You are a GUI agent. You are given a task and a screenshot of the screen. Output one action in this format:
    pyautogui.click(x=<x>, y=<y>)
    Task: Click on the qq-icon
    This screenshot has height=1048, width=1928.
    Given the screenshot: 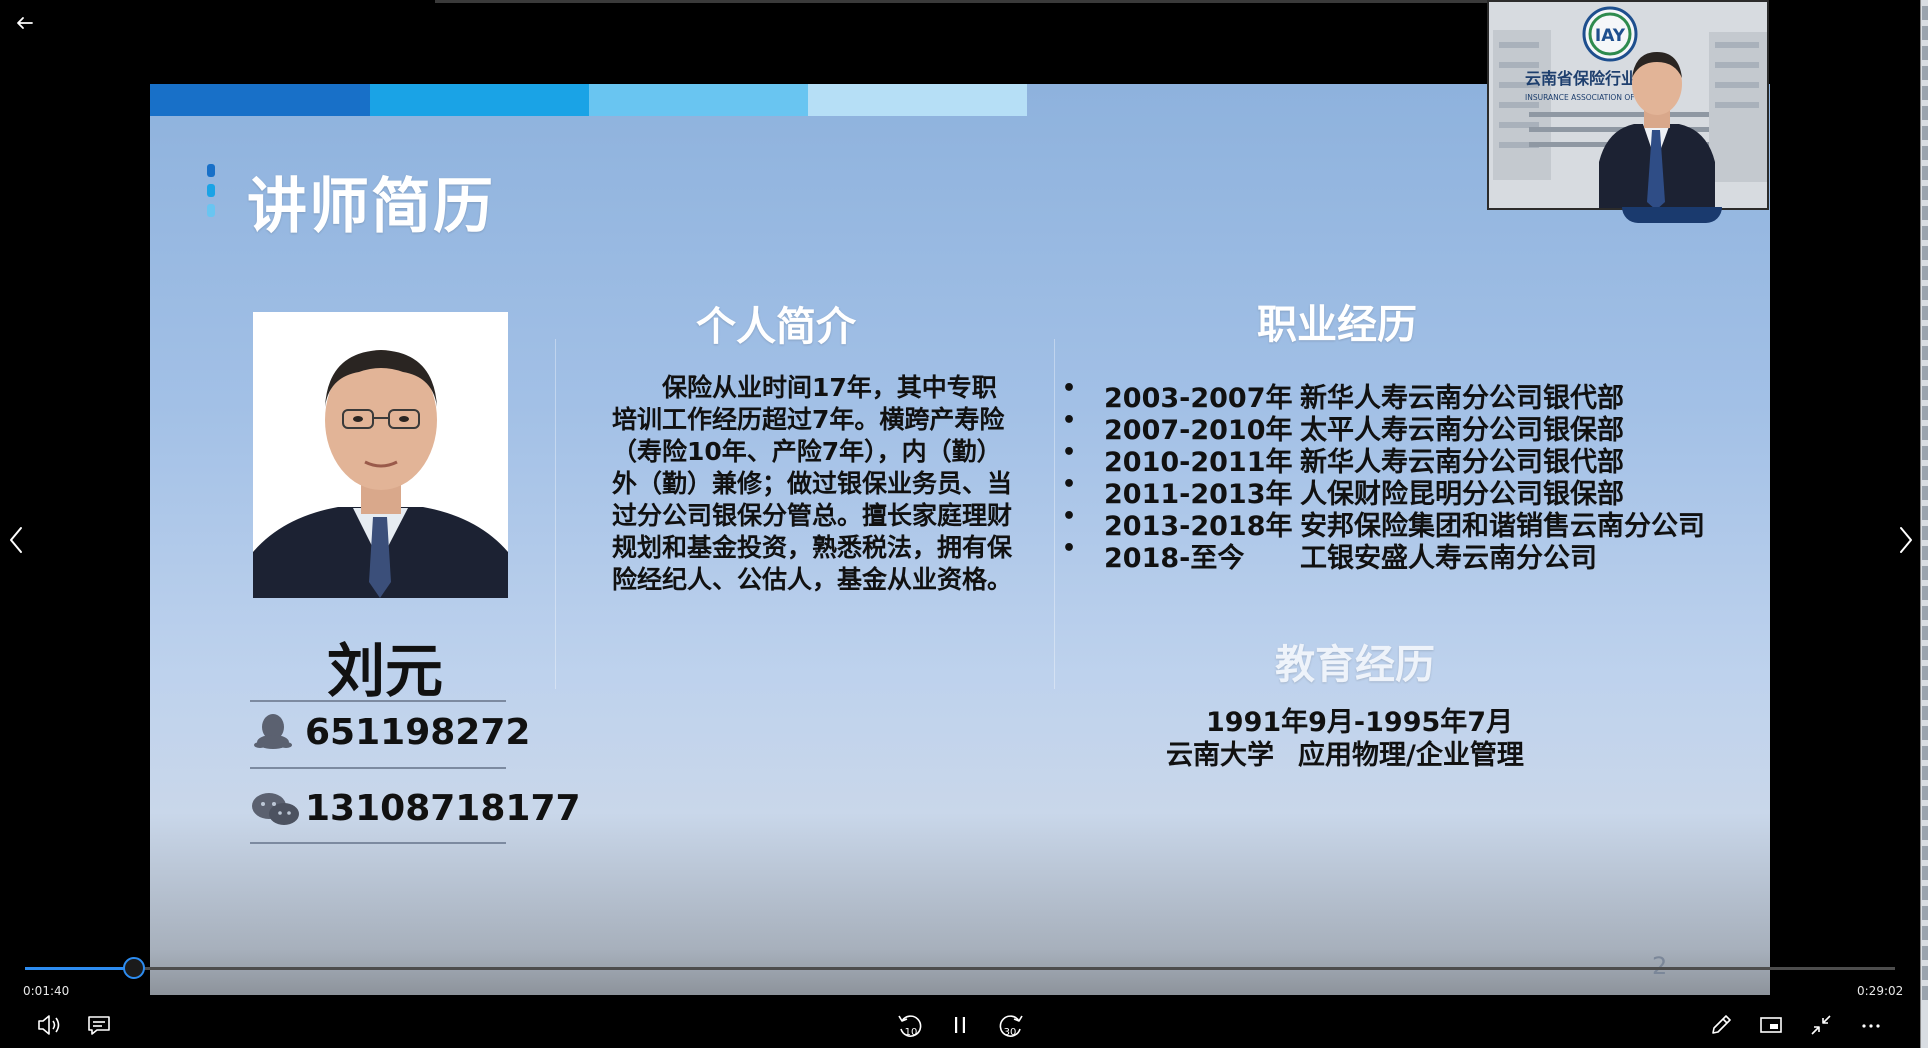 What is the action you would take?
    pyautogui.click(x=273, y=731)
    